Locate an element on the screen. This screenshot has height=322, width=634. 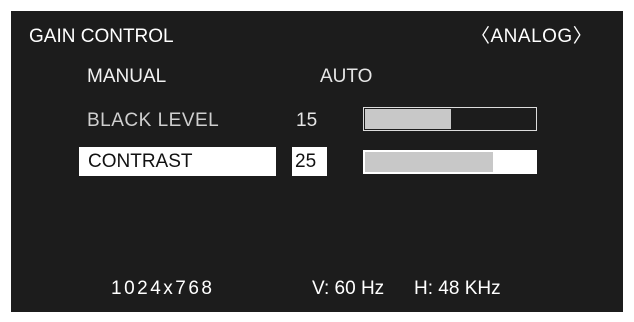
contrast-value-box: 25 is located at coordinates (309, 161).